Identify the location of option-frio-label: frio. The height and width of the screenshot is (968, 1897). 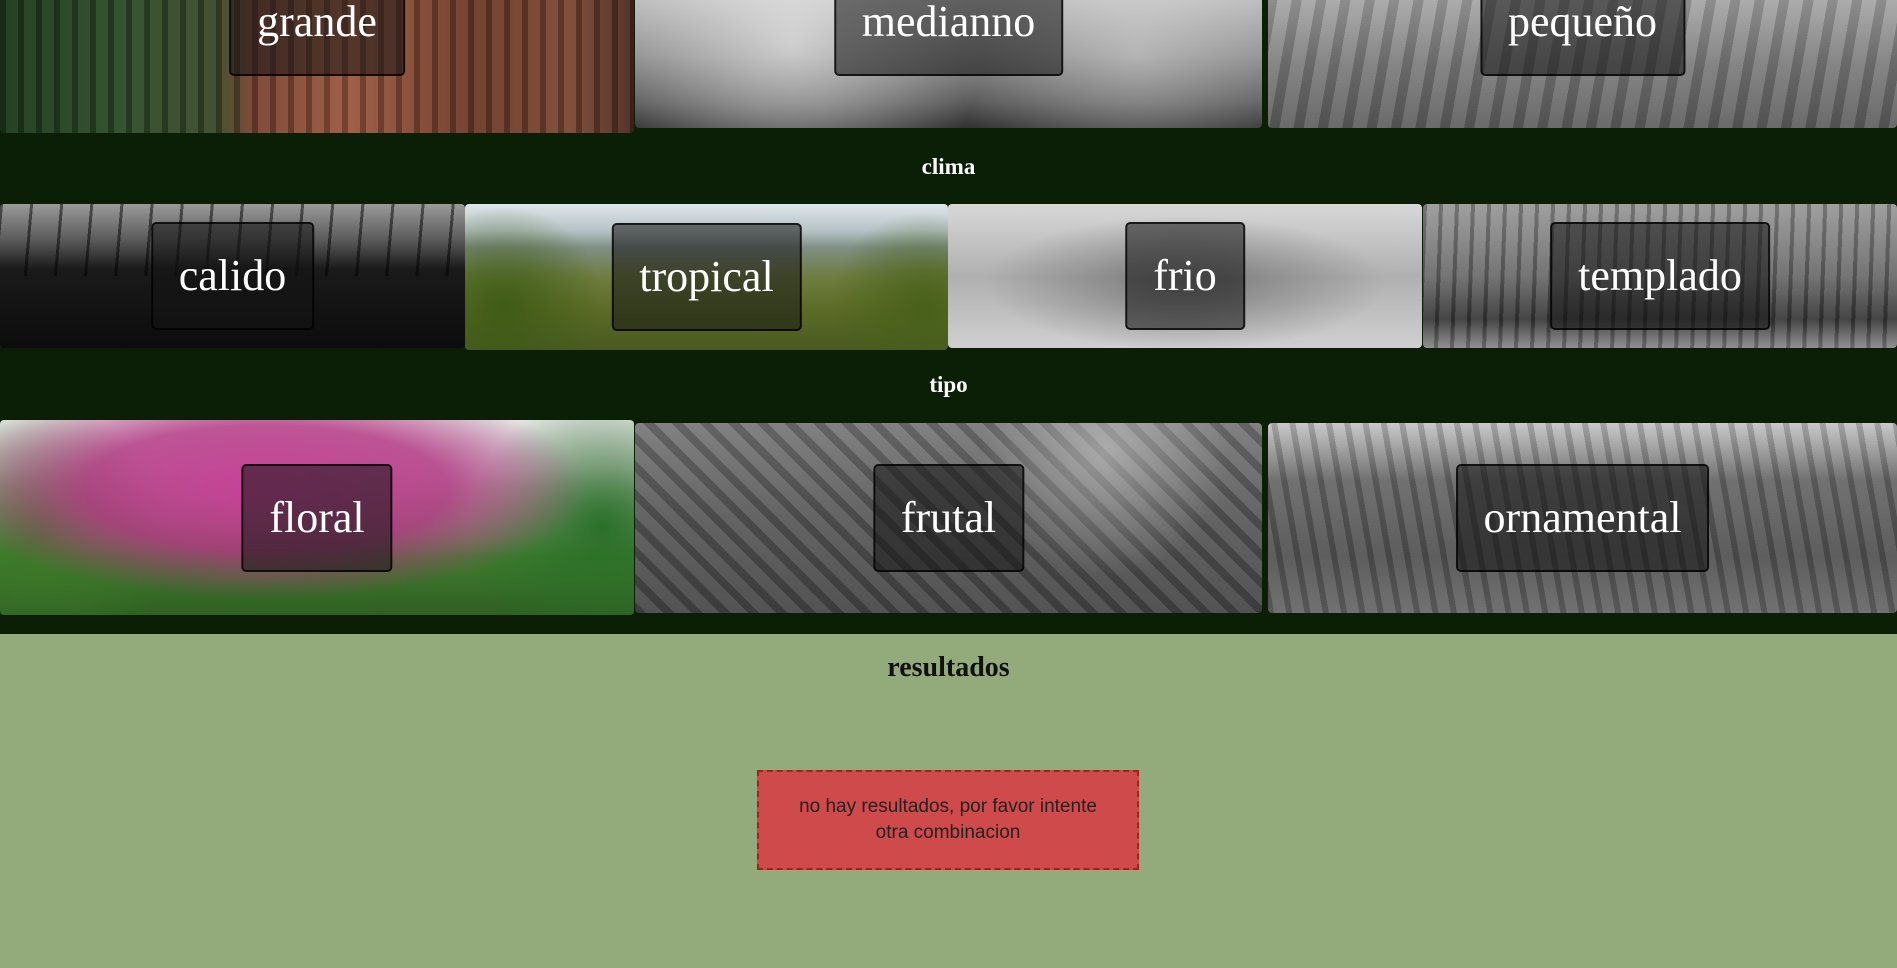
(1185, 276).